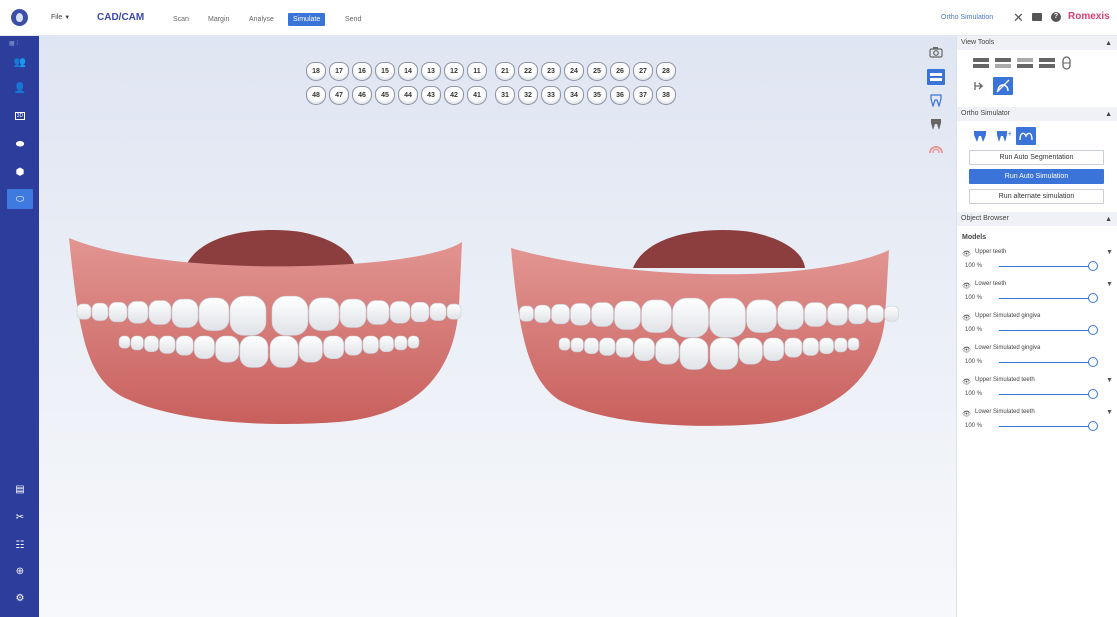  I want to click on ortho-simulator-title: Ortho Simulator, so click(986, 113).